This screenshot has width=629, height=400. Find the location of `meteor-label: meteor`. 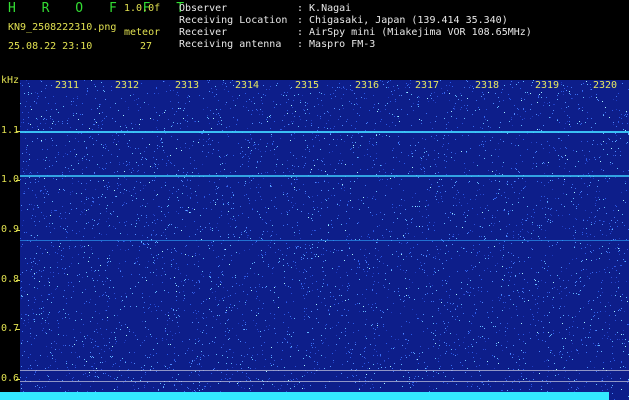

meteor-label: meteor is located at coordinates (142, 32).